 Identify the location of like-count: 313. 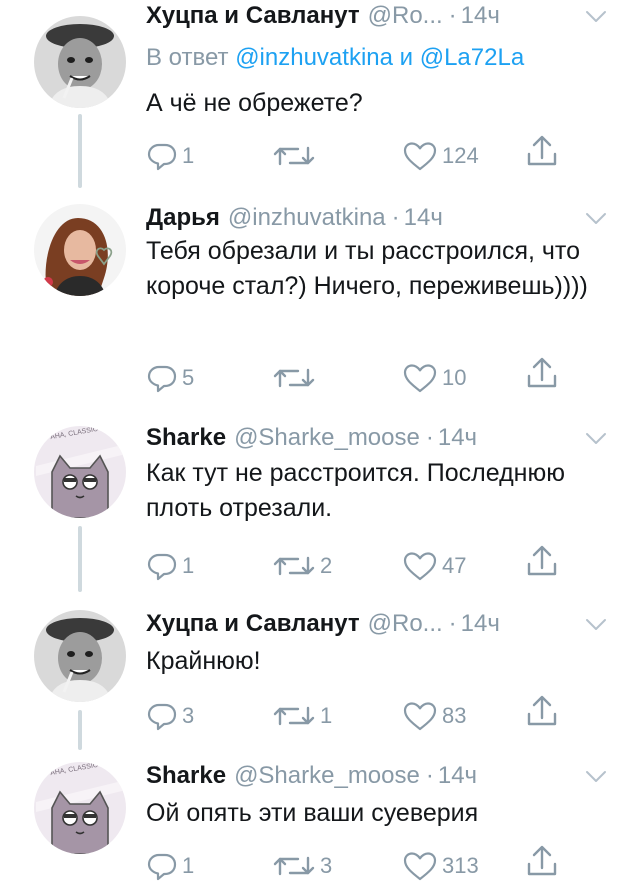
(460, 865).